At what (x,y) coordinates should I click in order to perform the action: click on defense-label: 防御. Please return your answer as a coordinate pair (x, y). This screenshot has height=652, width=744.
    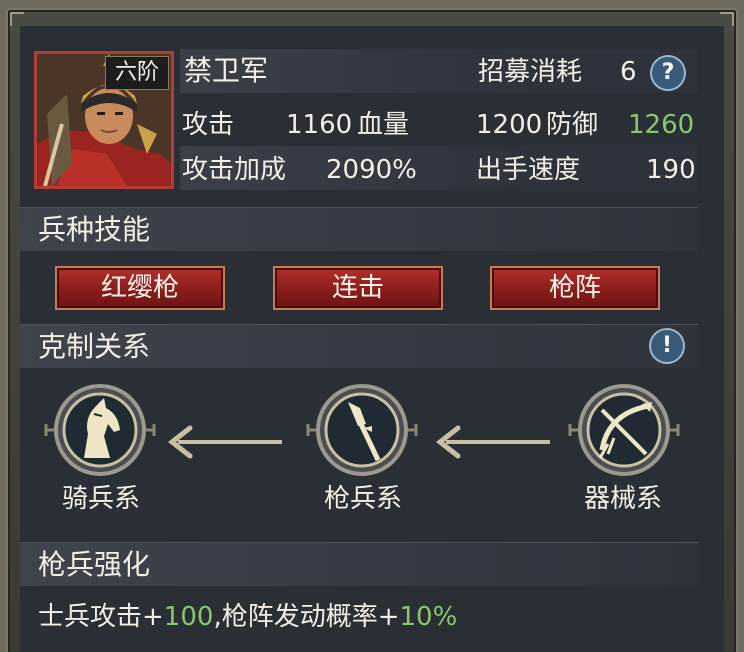
    Looking at the image, I should click on (572, 125).